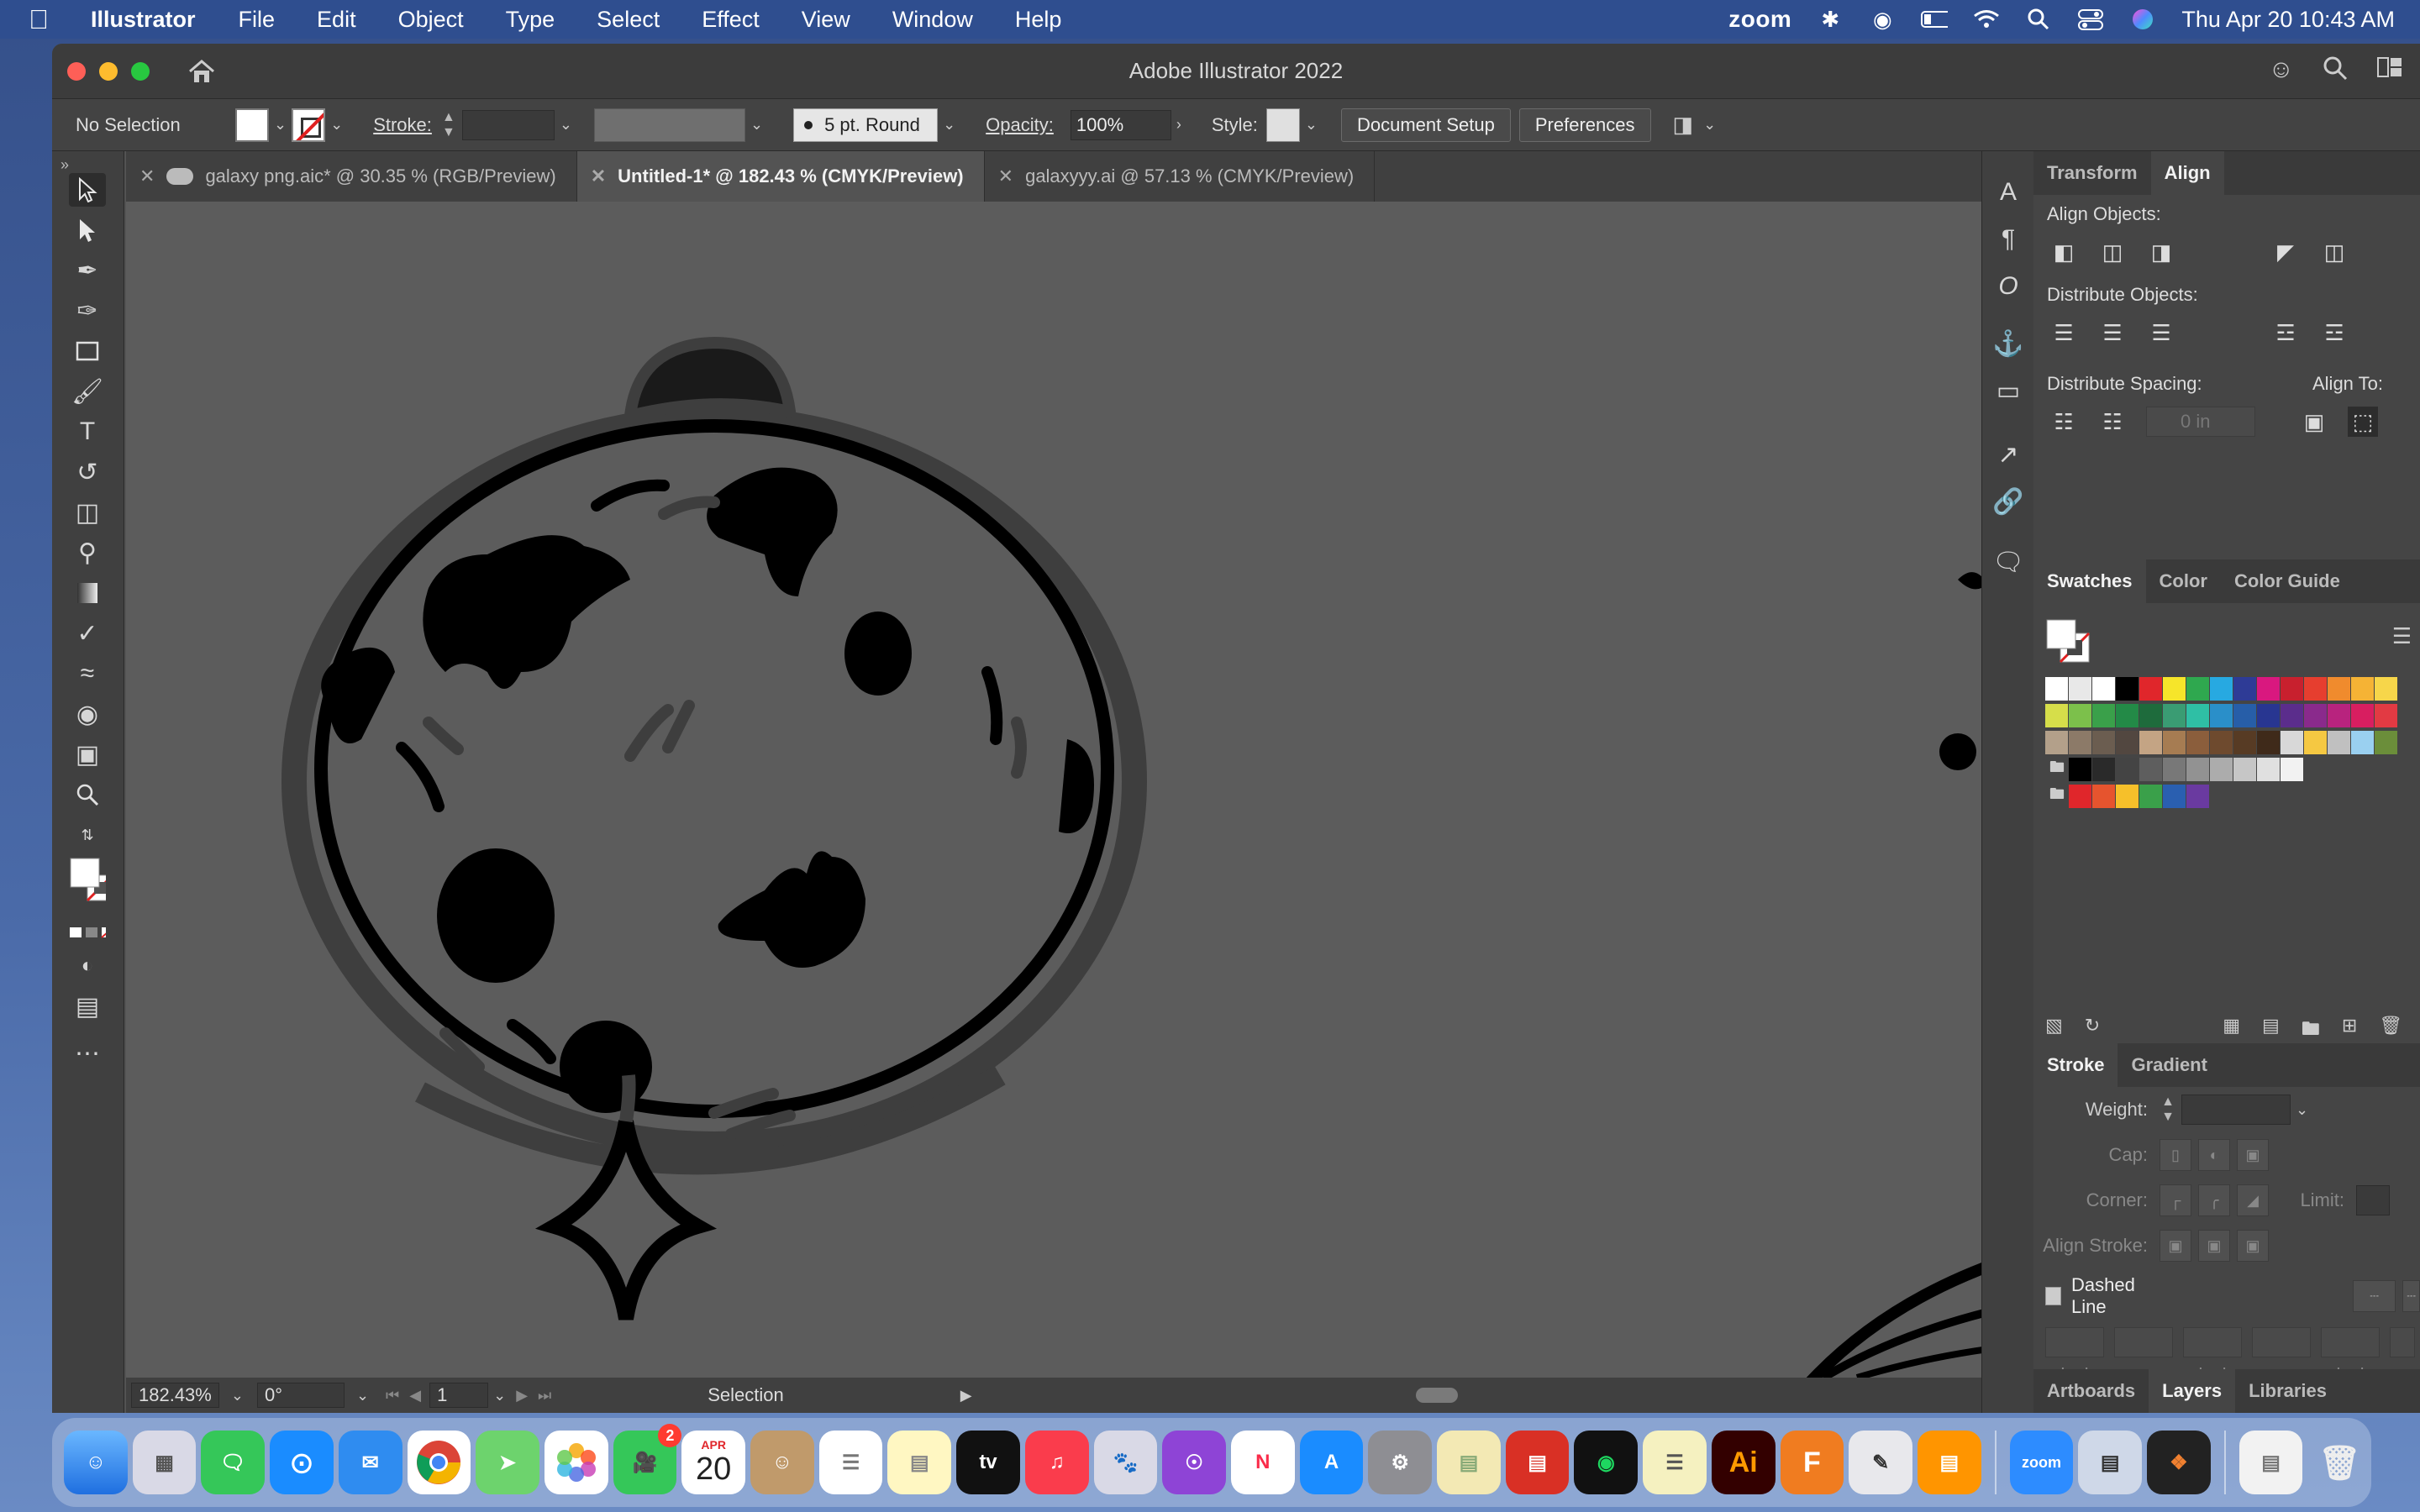 The height and width of the screenshot is (1512, 2420). I want to click on weight-chevron-icon: ⌄, so click(2302, 1110).